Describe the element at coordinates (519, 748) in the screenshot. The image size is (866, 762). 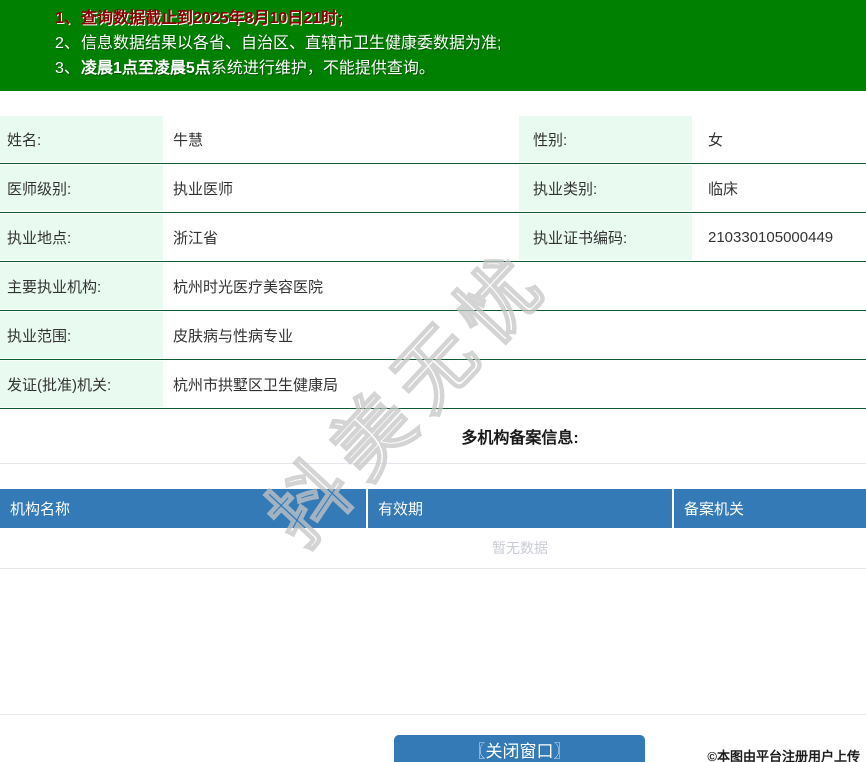
I see `close-window-button: 〖关闭窗口〗` at that location.